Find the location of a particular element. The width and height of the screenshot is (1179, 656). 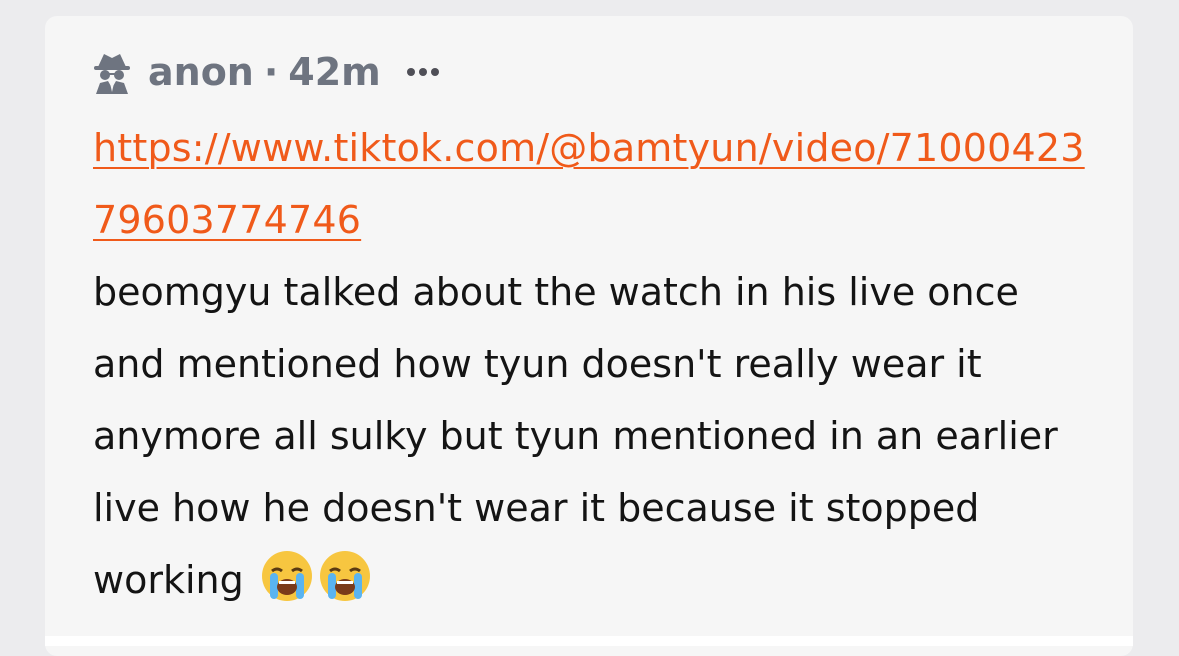

ellipsis-icon is located at coordinates (422, 72).